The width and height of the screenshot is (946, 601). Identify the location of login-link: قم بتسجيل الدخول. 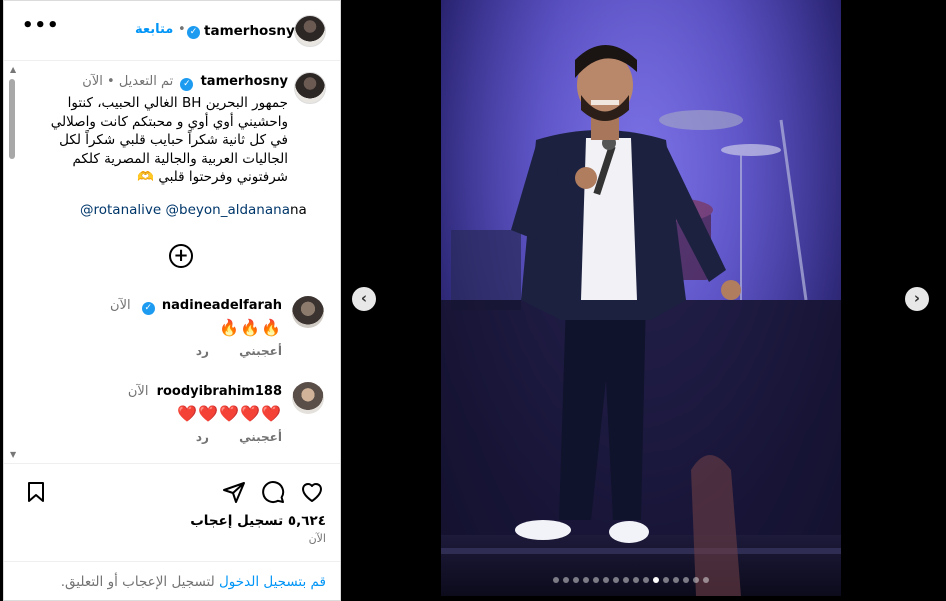
(272, 582).